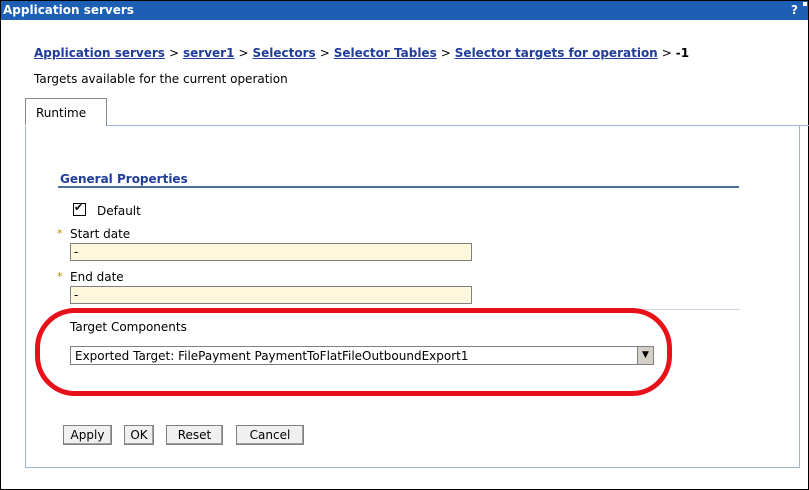 Image resolution: width=809 pixels, height=490 pixels. Describe the element at coordinates (556, 53) in the screenshot. I see `breadcrumb-selector-targets: Selector targets for operation` at that location.